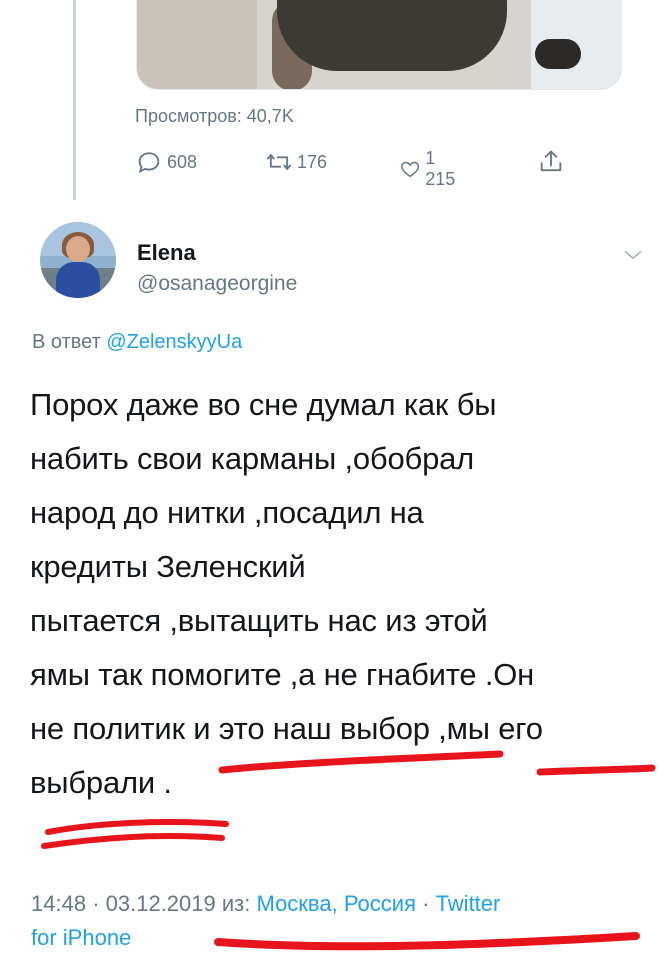 Image resolution: width=672 pixels, height=960 pixels. What do you see at coordinates (279, 162) in the screenshot?
I see `retweet-icon` at bounding box center [279, 162].